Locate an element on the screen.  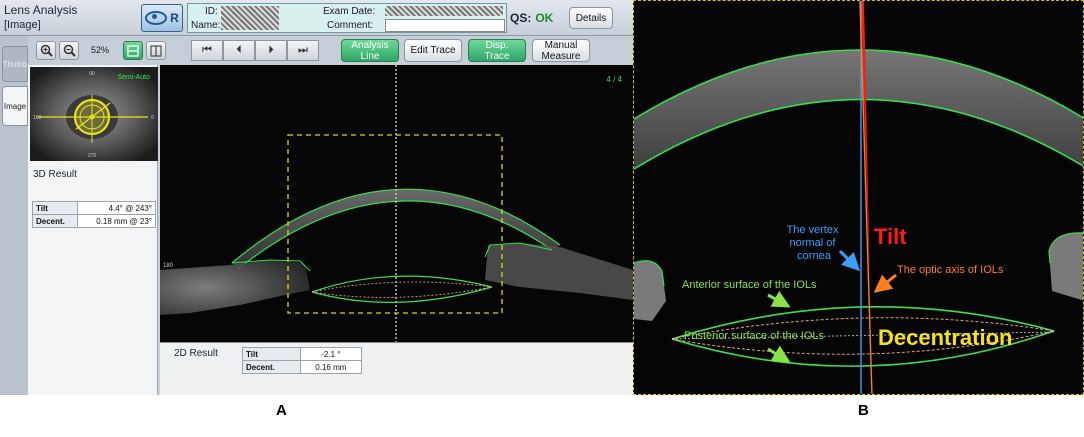
layout-split-button is located at coordinates (133, 50).